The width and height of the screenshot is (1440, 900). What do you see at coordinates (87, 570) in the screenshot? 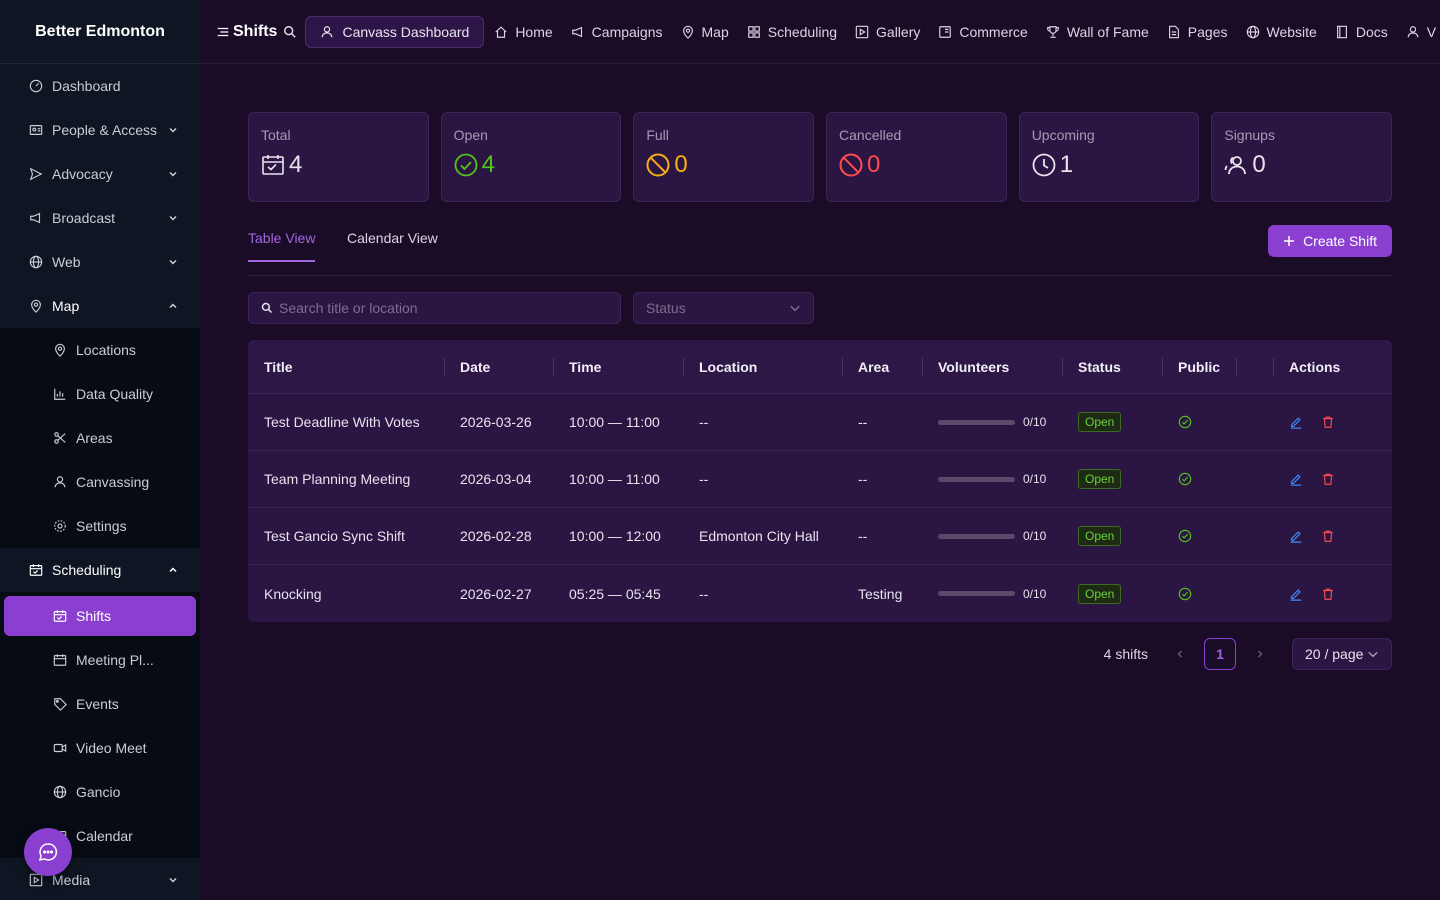
I see `sidebar-item-label: Scheduling` at bounding box center [87, 570].